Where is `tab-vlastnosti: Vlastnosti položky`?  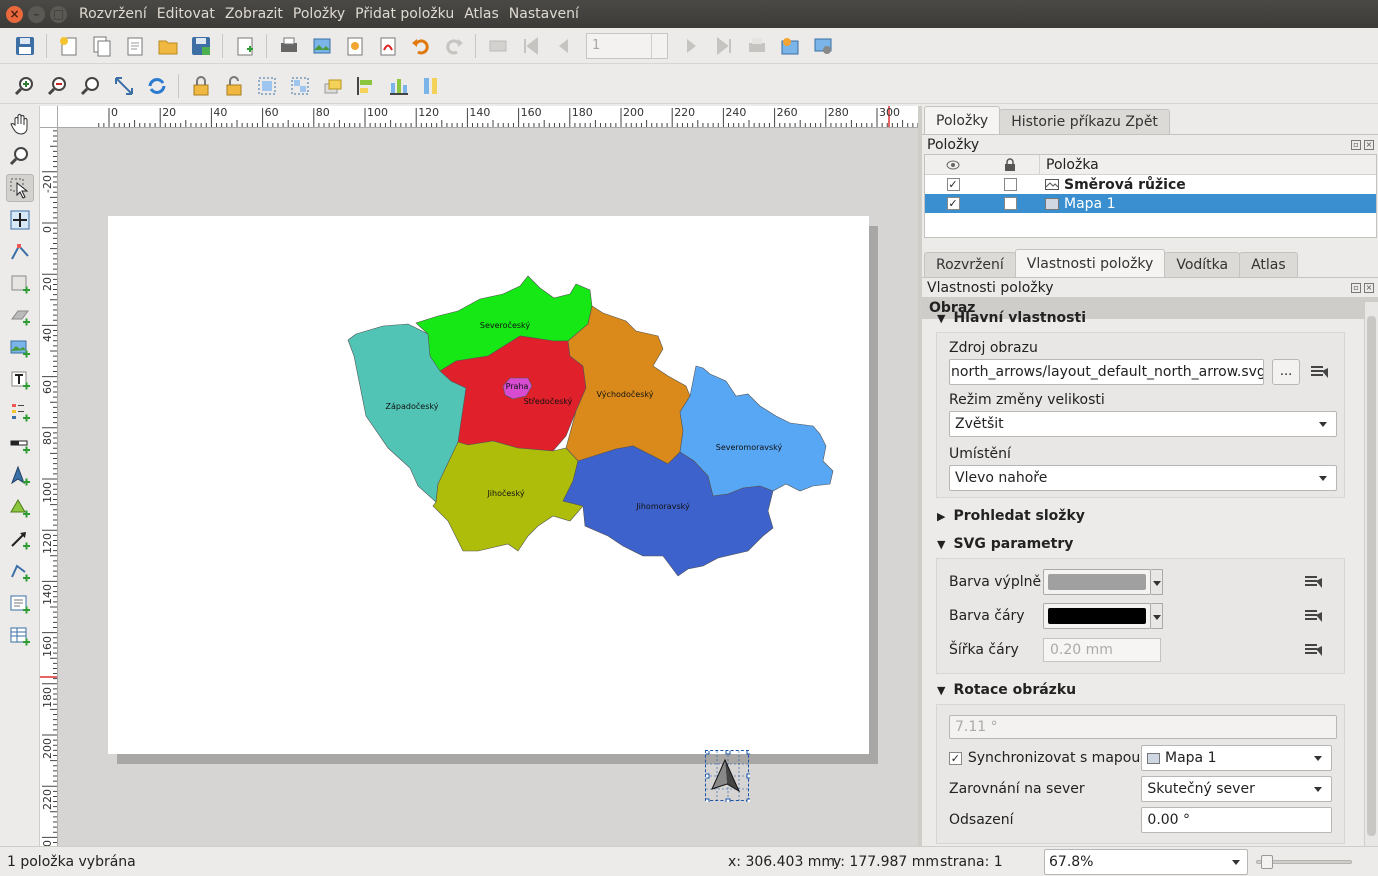
tab-vlastnosti: Vlastnosti položky is located at coordinates (1090, 263).